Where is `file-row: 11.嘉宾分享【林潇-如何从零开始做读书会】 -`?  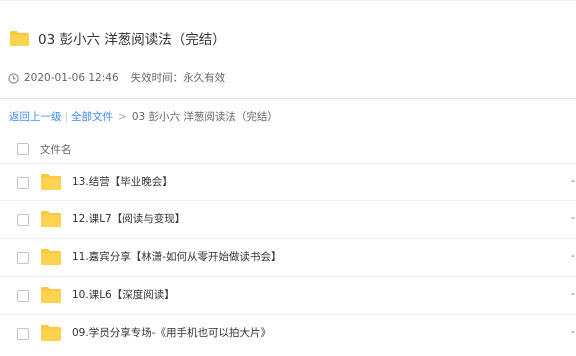 file-row: 11.嘉宾分享【林潇-如何从零开始做读书会】 - is located at coordinates (288, 257).